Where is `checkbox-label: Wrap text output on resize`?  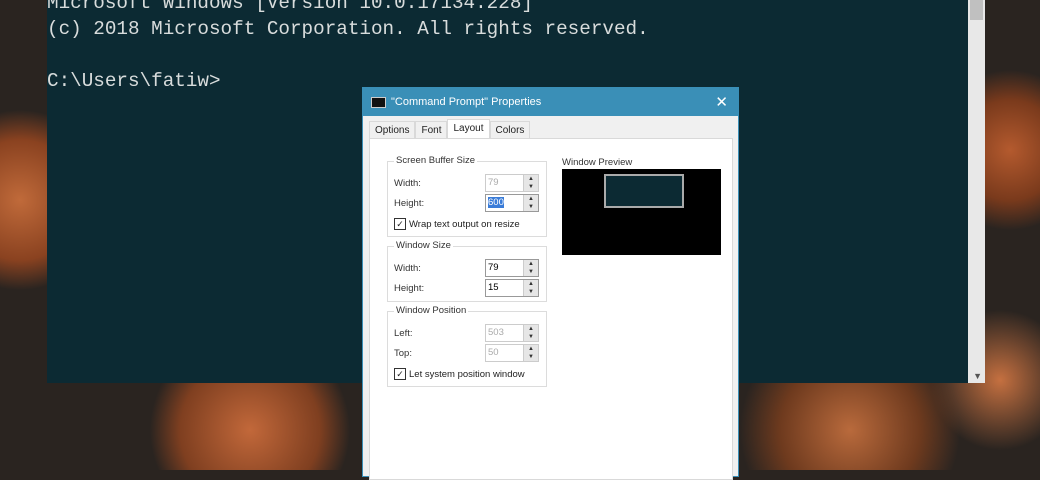 checkbox-label: Wrap text output on resize is located at coordinates (464, 224).